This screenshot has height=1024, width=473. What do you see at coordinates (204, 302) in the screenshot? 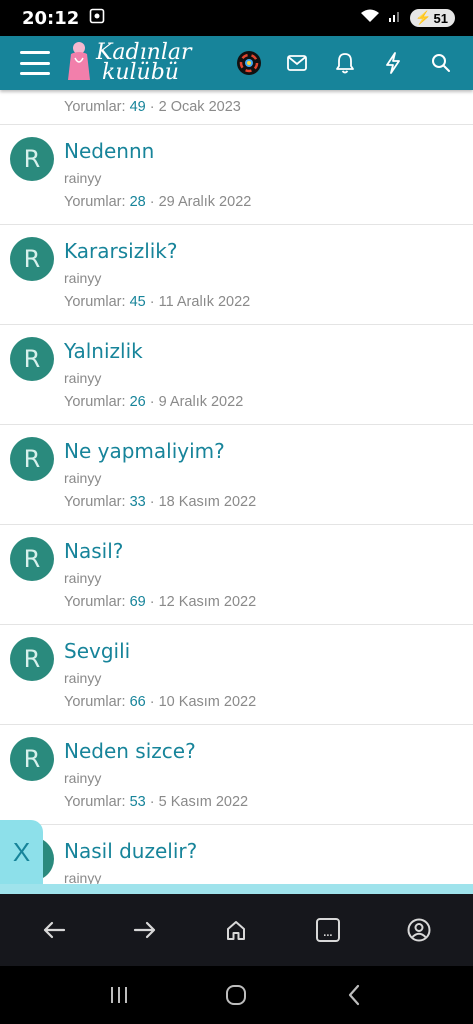
I see `thread-date: 11 Aralık 2022` at bounding box center [204, 302].